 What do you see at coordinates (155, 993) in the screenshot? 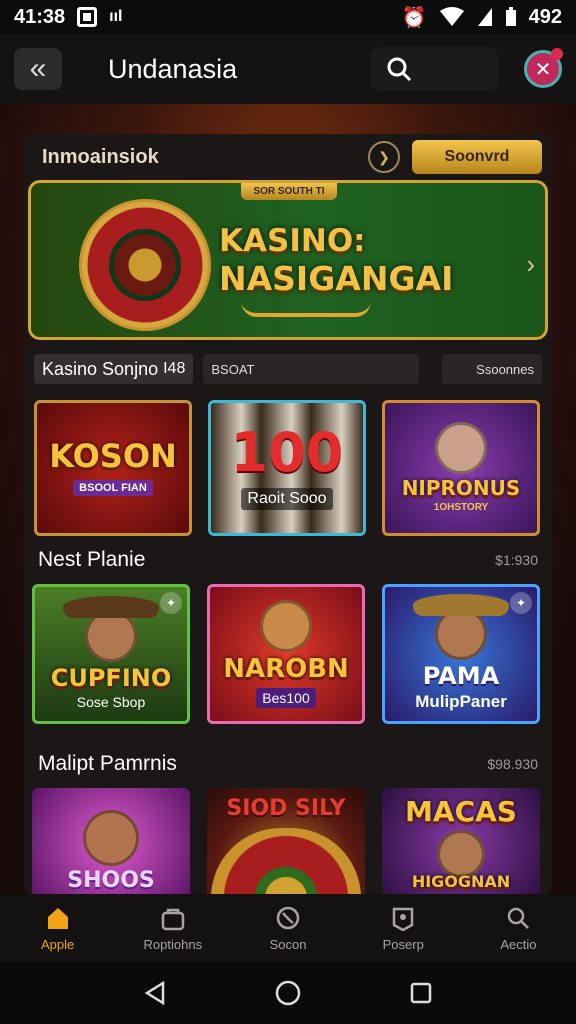
I see `back-triangle-icon` at bounding box center [155, 993].